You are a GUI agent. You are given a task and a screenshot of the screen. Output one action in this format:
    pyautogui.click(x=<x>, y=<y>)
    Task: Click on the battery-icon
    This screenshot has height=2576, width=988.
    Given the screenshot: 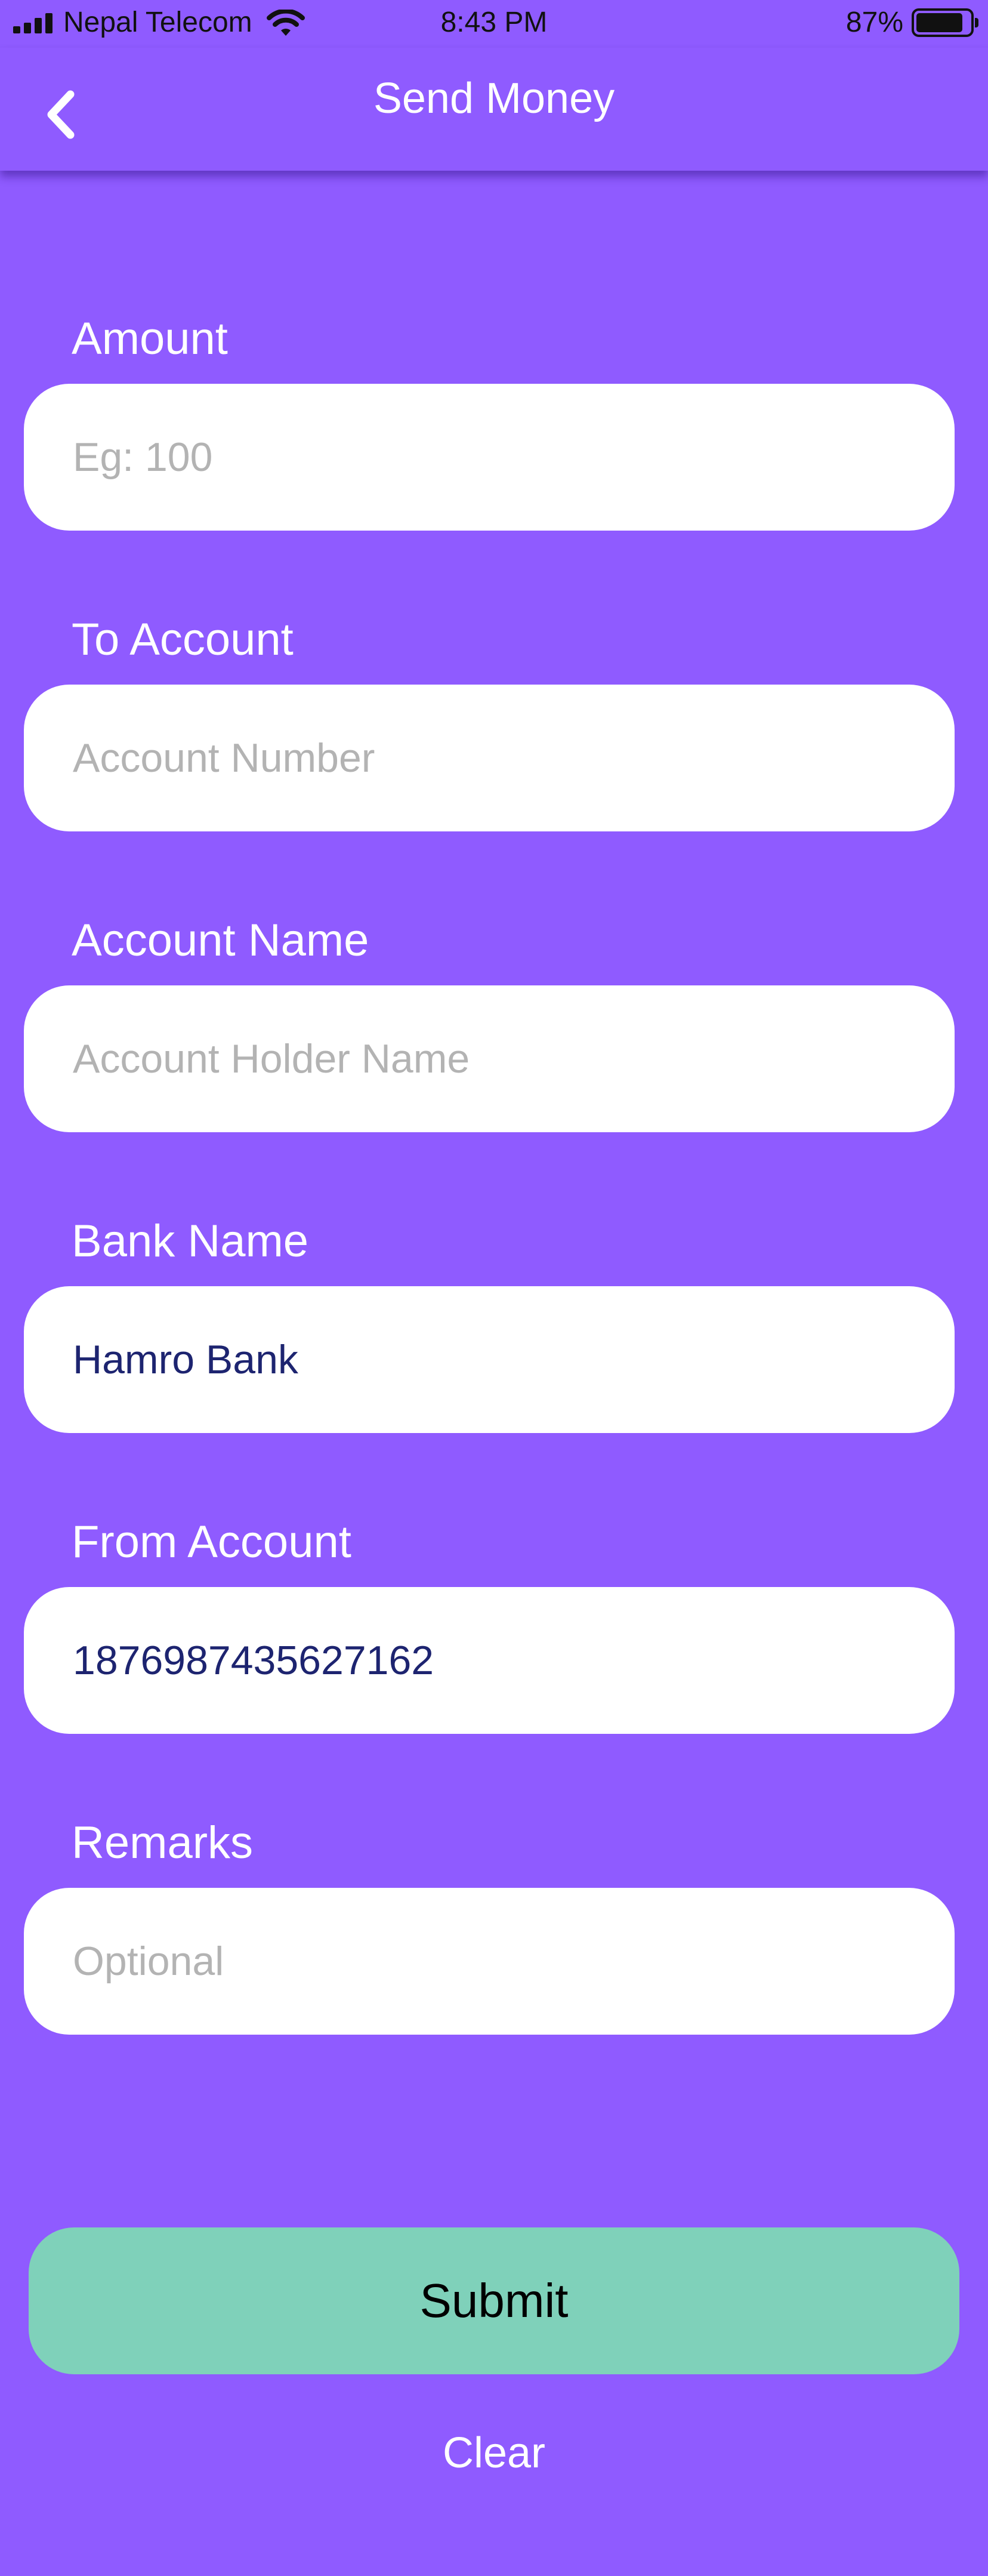 What is the action you would take?
    pyautogui.click(x=945, y=22)
    